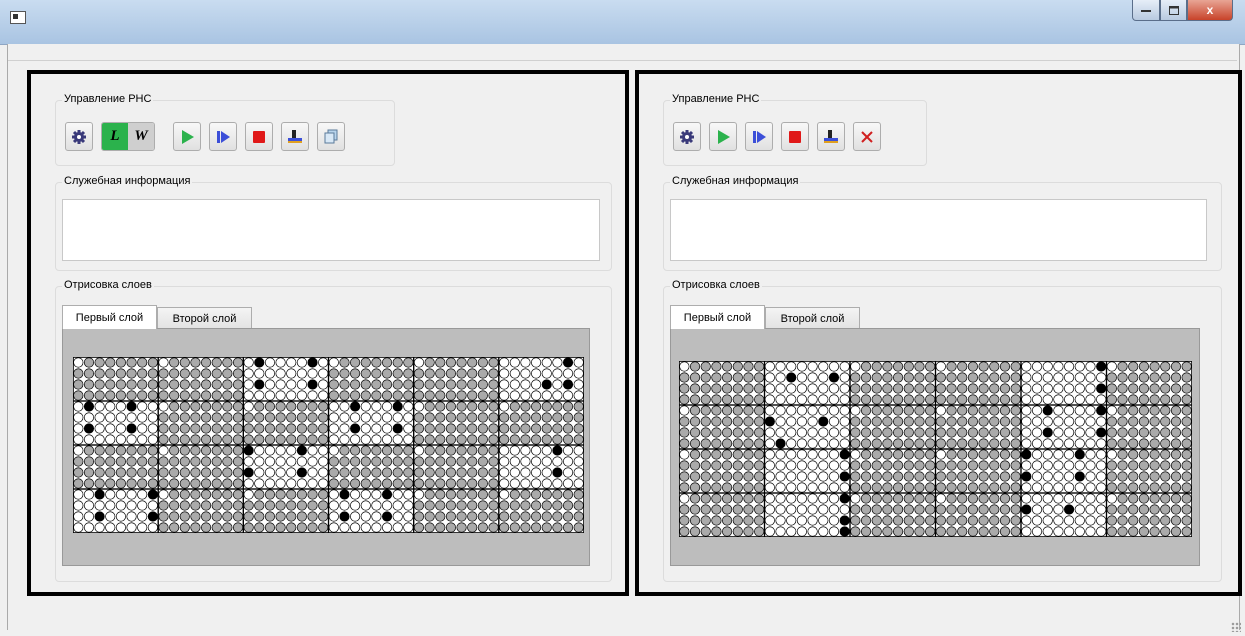 The image size is (1245, 636). What do you see at coordinates (1210, 10) in the screenshot?
I see `close-window-button: x` at bounding box center [1210, 10].